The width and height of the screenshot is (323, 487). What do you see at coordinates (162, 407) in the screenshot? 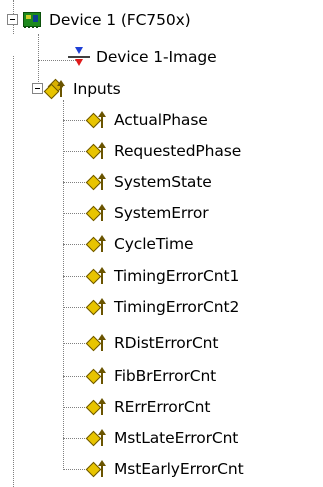
I see `tree-item-label: RErrErrorCnt` at bounding box center [162, 407].